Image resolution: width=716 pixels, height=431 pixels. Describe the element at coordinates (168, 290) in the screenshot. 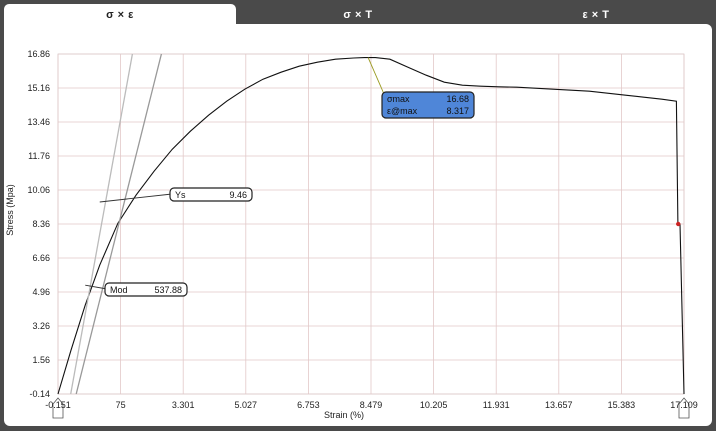

I see `annotation-value: 537.88` at that location.